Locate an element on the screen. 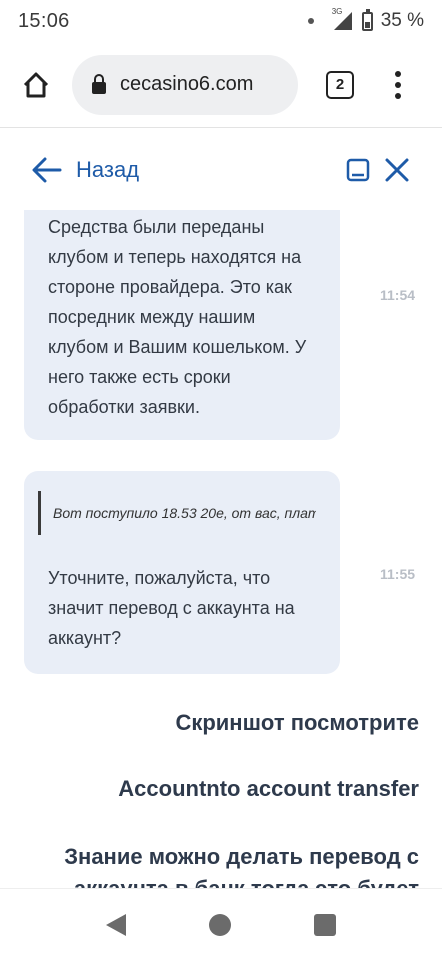 The height and width of the screenshot is (960, 442). signal-icon: 3G is located at coordinates (343, 19).